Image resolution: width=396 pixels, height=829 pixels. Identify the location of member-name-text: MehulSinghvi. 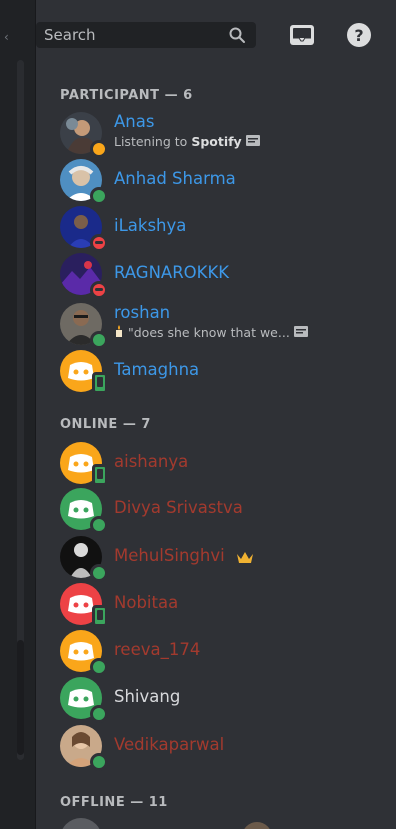
(169, 555).